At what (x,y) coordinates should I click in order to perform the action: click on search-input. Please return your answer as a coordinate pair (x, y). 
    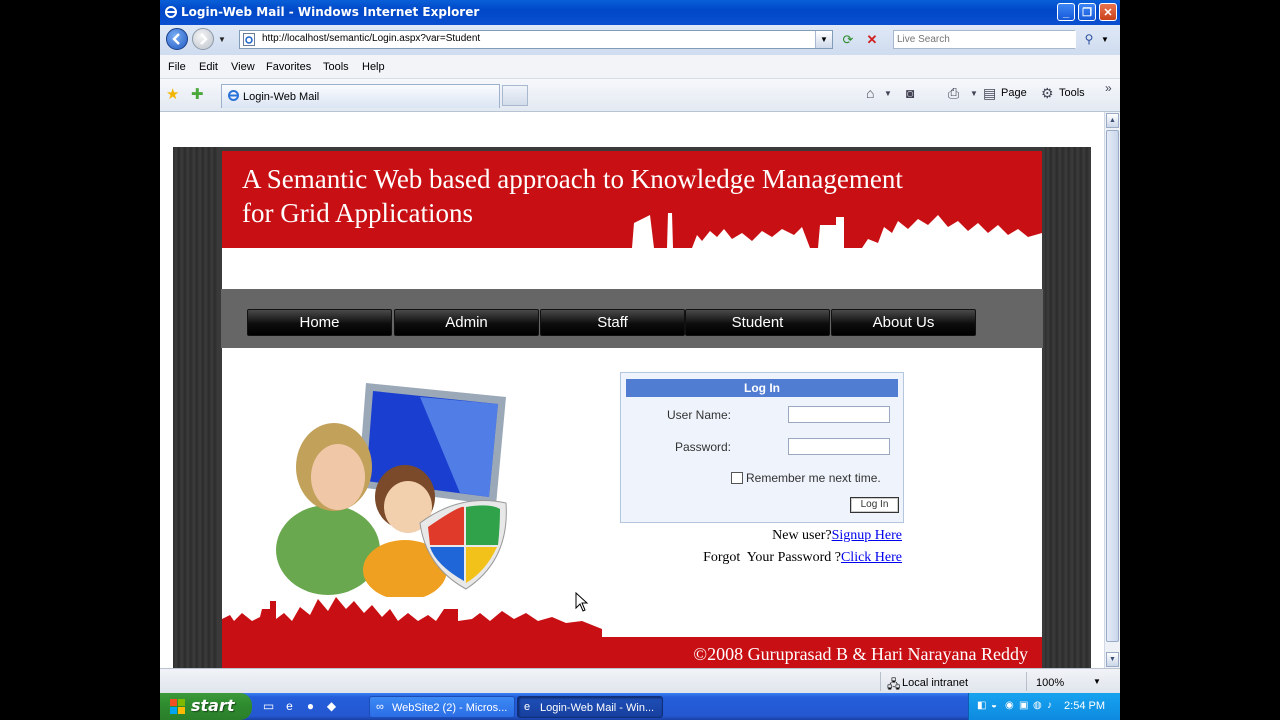
    Looking at the image, I should click on (985, 39).